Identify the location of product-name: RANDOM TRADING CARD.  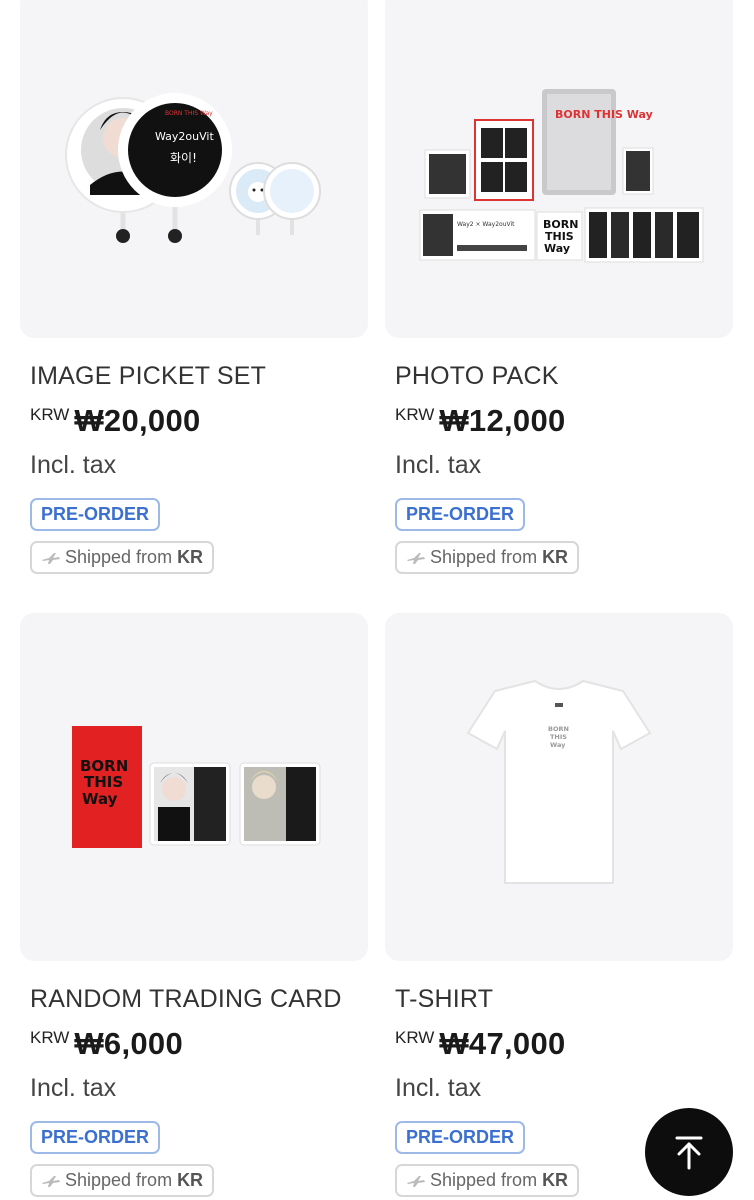
(199, 999).